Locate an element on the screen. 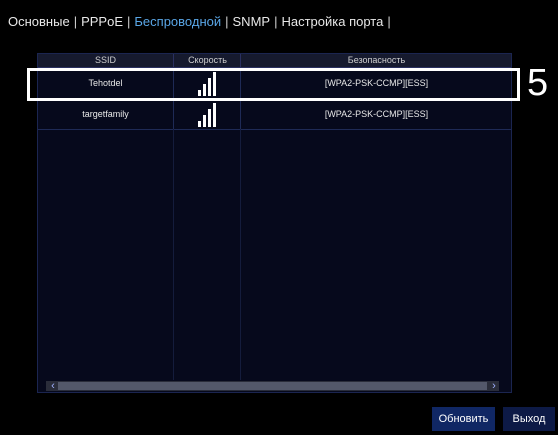 Image resolution: width=558 pixels, height=435 pixels. scroll-right-icon: › is located at coordinates (494, 386).